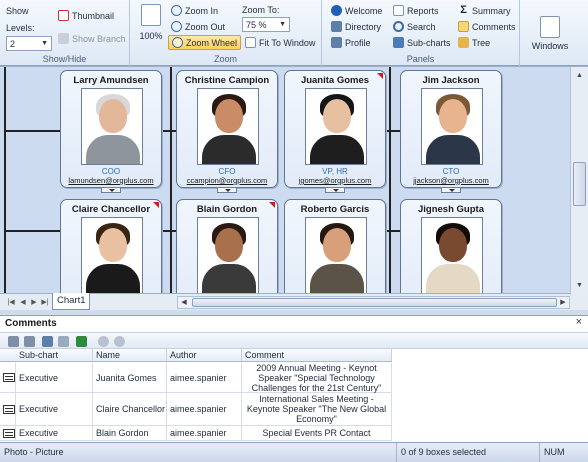 The height and width of the screenshot is (462, 588). Describe the element at coordinates (103, 341) in the screenshot. I see `back-icon` at that location.